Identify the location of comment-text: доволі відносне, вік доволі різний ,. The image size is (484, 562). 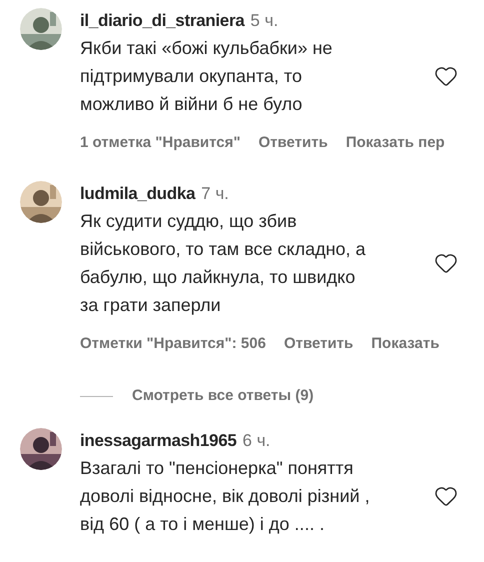
(225, 496).